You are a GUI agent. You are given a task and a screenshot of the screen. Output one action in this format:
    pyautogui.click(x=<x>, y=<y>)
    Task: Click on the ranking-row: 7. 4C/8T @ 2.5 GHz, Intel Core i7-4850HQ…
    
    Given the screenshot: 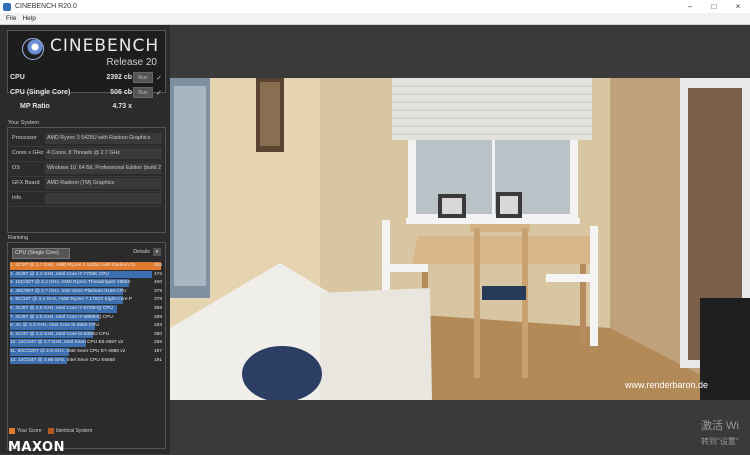 What is the action you would take?
    pyautogui.click(x=75, y=318)
    